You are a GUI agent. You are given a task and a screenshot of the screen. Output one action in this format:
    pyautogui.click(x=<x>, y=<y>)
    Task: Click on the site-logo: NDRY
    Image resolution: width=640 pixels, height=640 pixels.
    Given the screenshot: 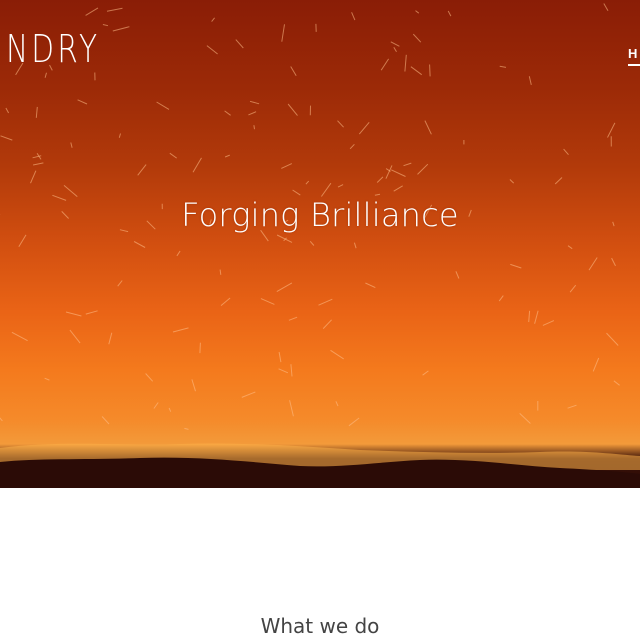 What is the action you would take?
    pyautogui.click(x=53, y=49)
    